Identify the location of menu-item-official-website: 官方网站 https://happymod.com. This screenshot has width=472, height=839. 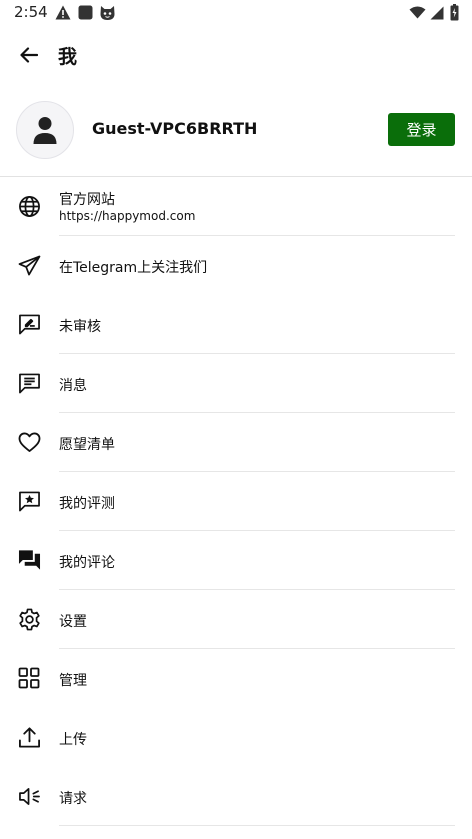
(236, 206).